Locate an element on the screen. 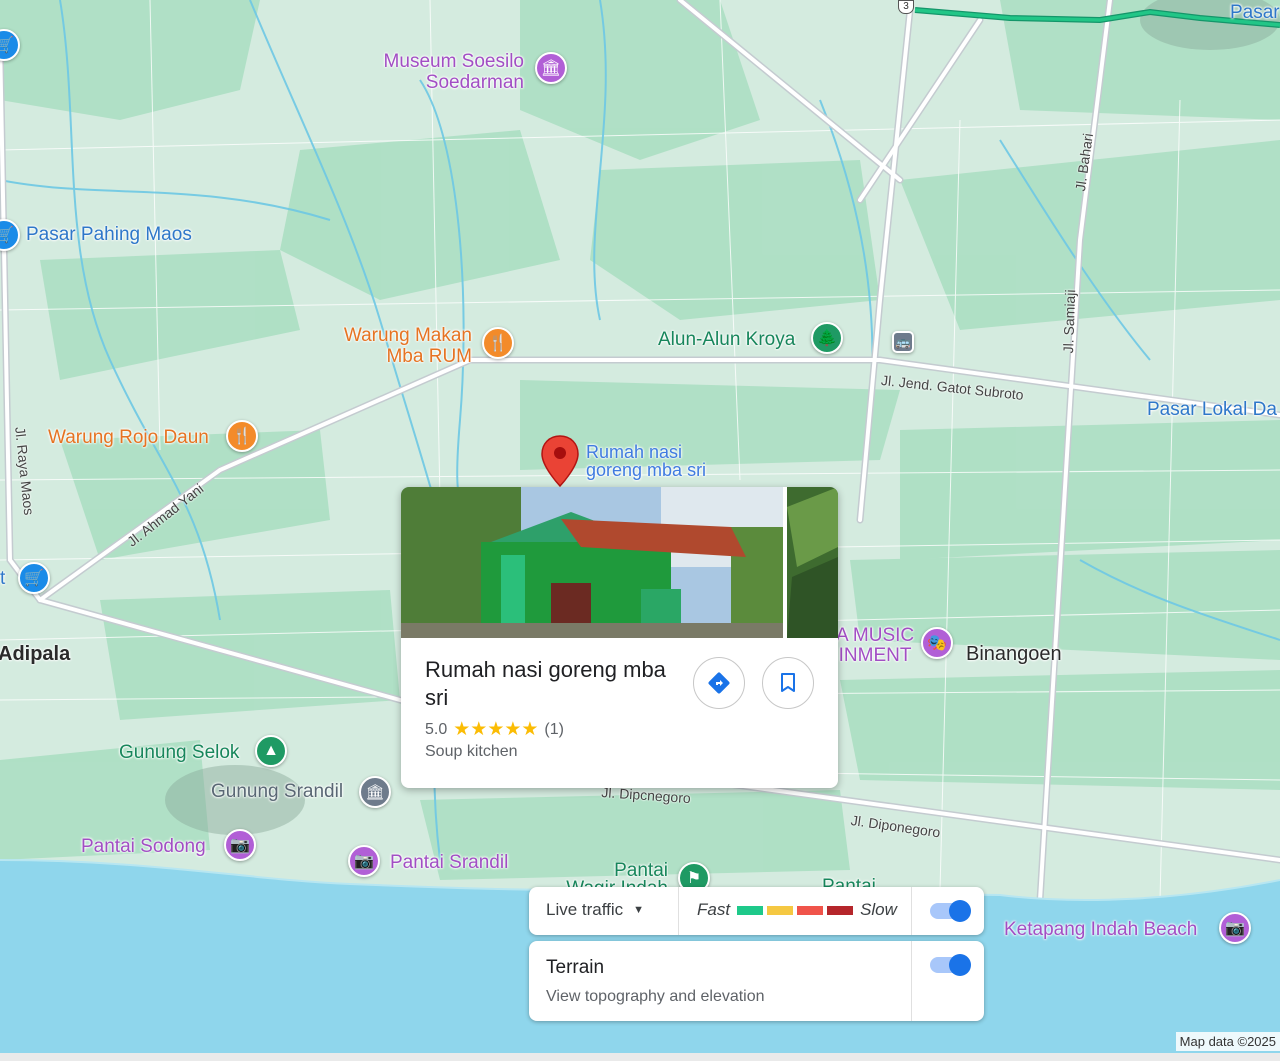 This screenshot has height=1061, width=1280. pantai-srandil-label: Pantai Srandil is located at coordinates (449, 862).